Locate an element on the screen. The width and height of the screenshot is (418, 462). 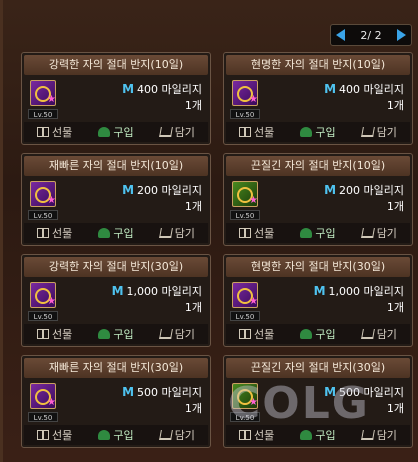
item-title: 강력한 자의 절대 반지(10일) is located at coordinates (116, 65).